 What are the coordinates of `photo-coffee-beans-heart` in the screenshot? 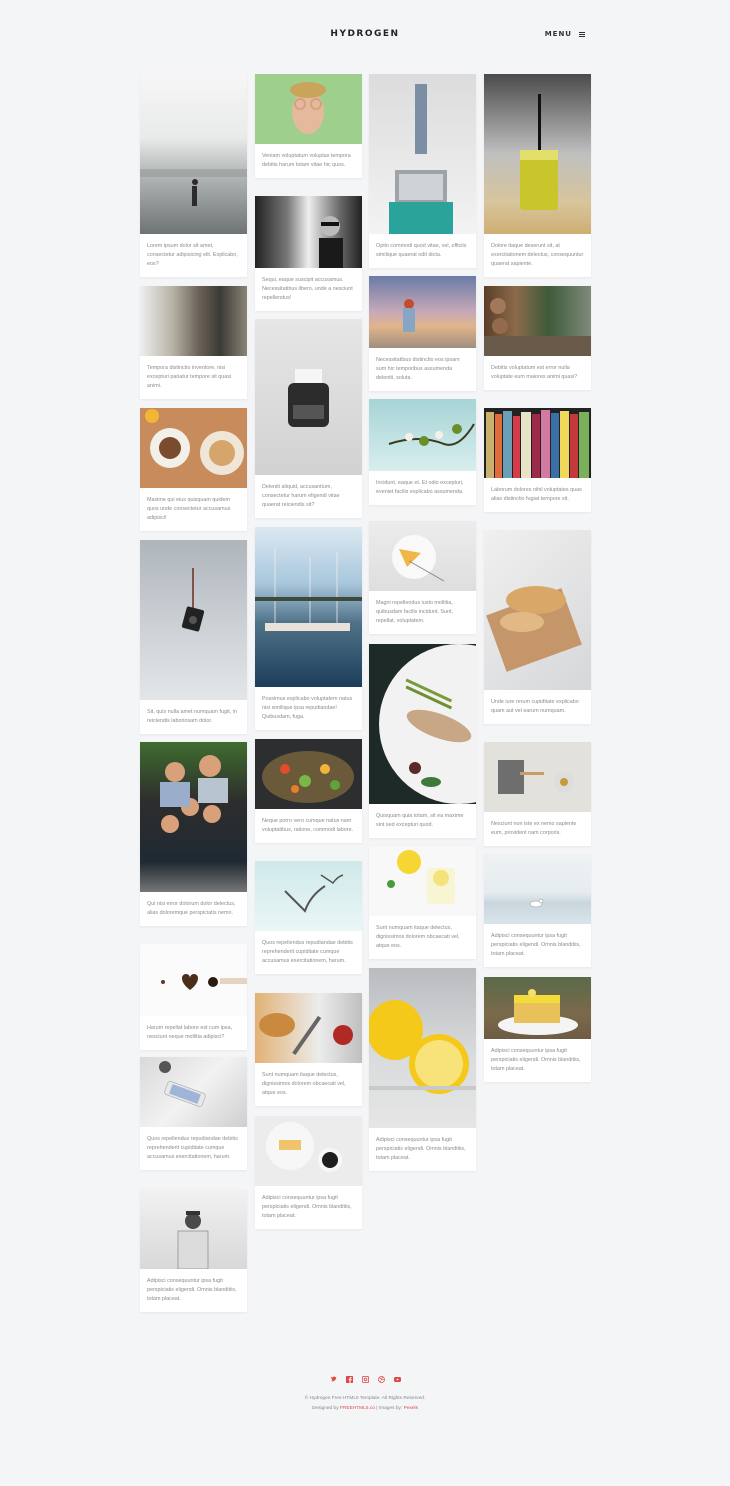 It's located at (193, 980).